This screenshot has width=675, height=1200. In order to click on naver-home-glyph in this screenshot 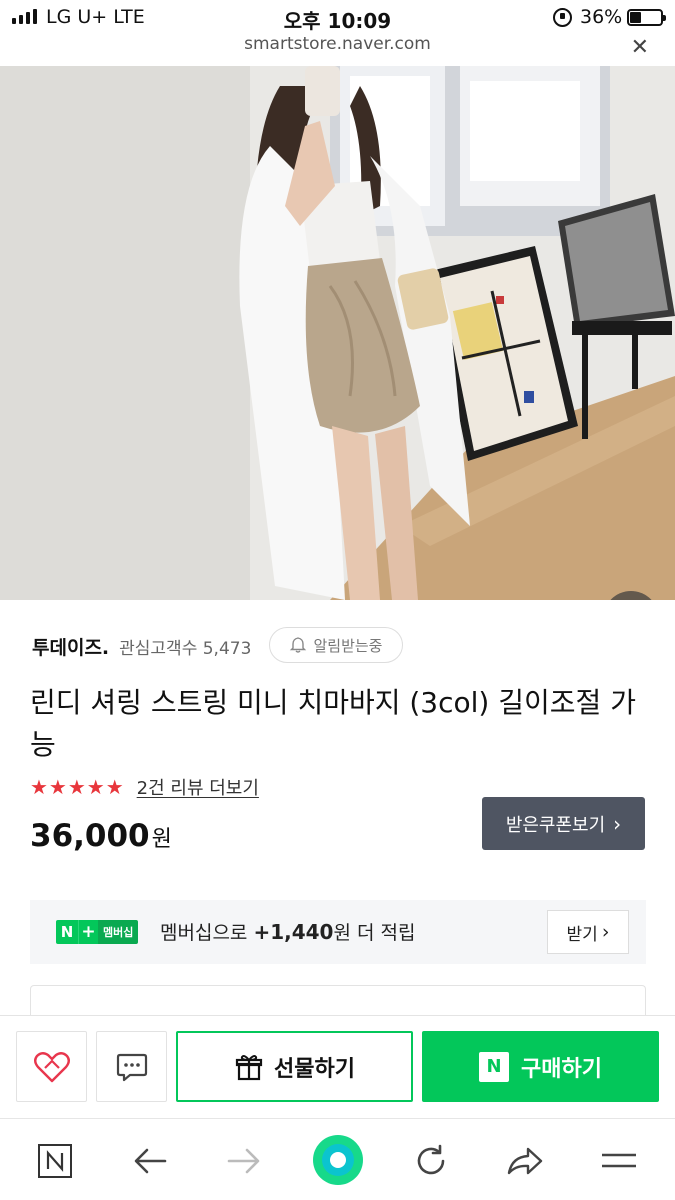, I will do `click(55, 1161)`.